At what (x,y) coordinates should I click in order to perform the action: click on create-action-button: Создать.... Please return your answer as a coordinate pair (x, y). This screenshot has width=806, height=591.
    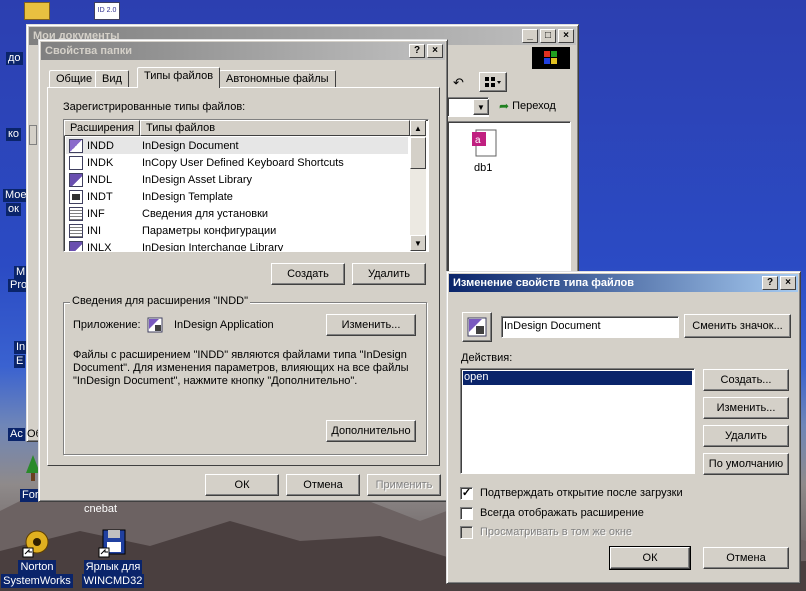
    Looking at the image, I should click on (746, 380).